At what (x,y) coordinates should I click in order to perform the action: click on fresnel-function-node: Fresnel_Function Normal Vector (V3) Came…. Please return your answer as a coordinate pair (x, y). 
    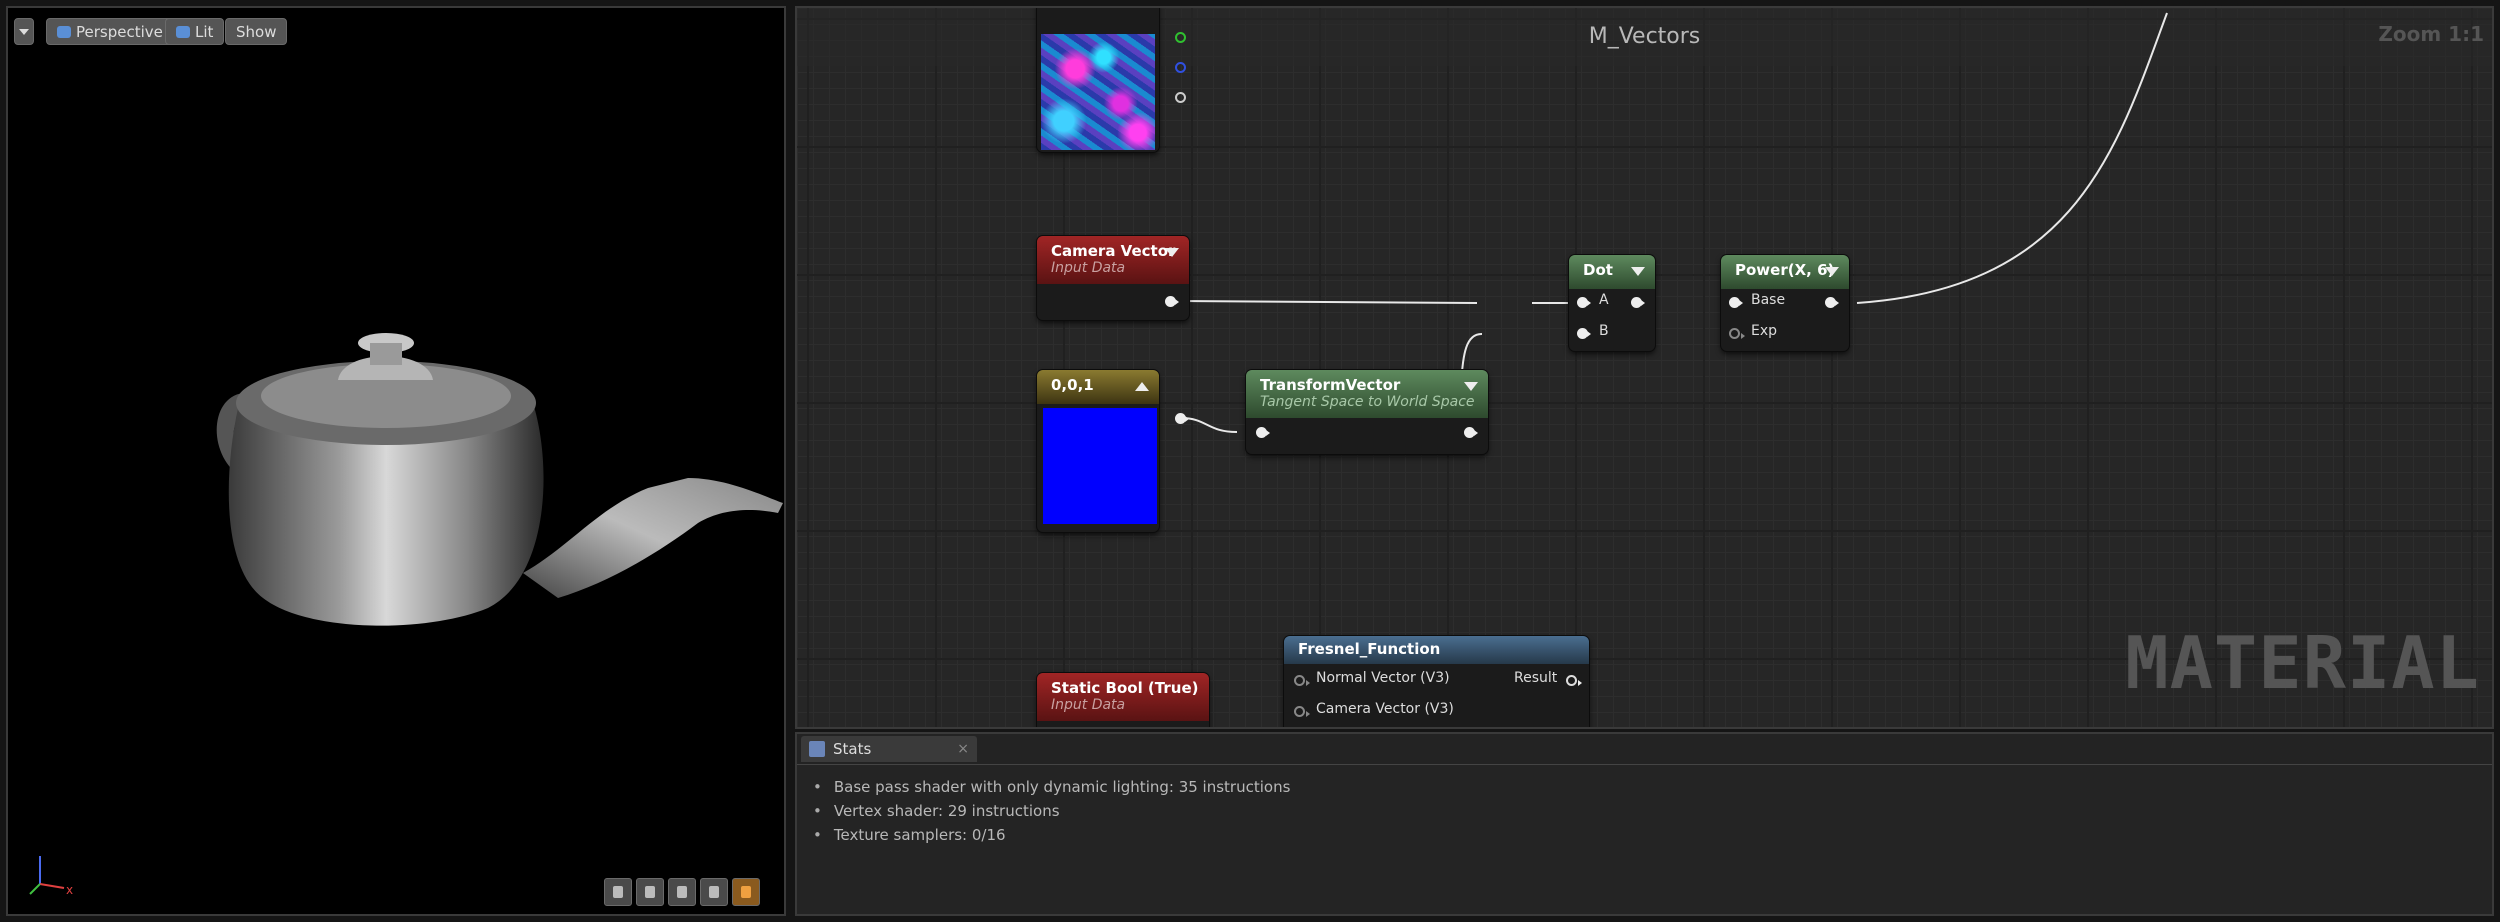
    Looking at the image, I should click on (1436, 681).